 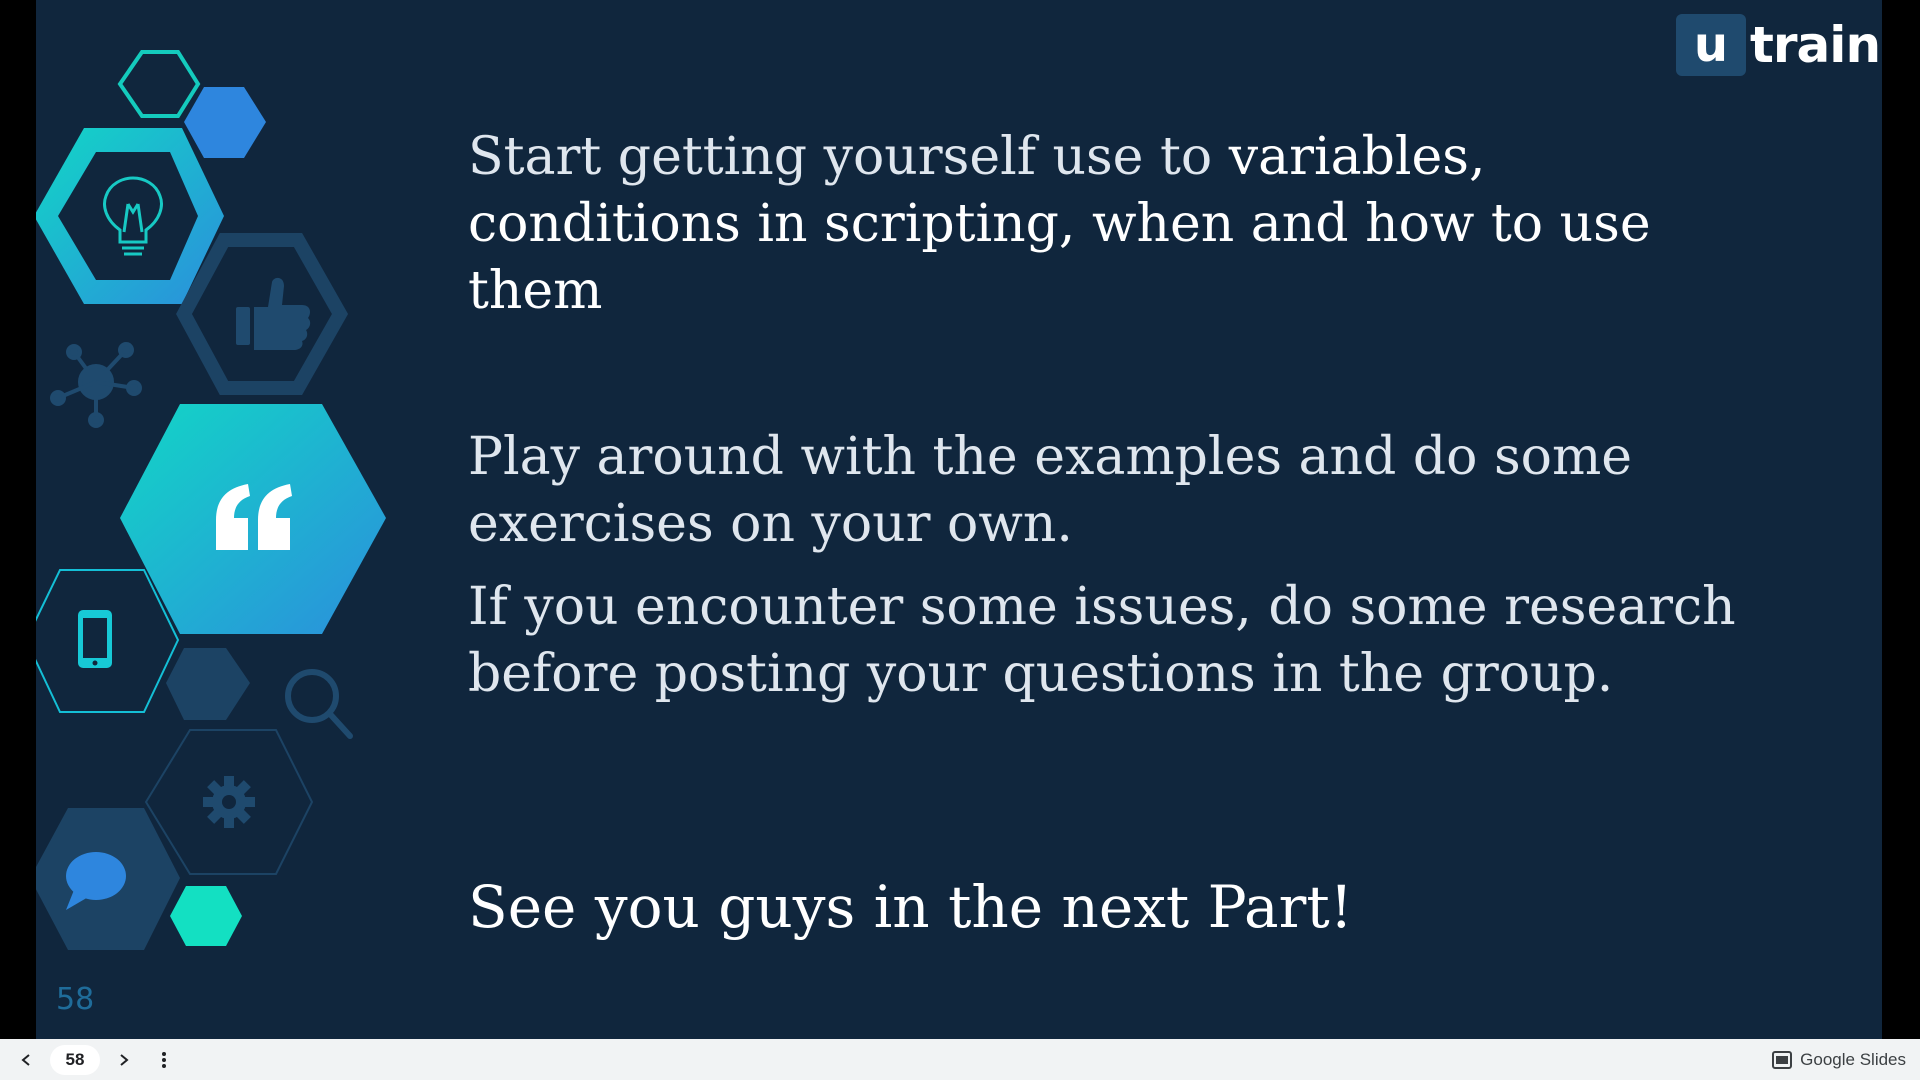 I want to click on google-slides-link: Google Slides, so click(x=1839, y=1059).